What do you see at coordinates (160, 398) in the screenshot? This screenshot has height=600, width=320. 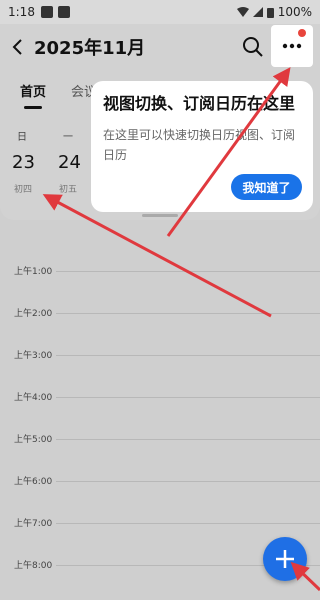 I see `hour-row: 上午4:00` at bounding box center [160, 398].